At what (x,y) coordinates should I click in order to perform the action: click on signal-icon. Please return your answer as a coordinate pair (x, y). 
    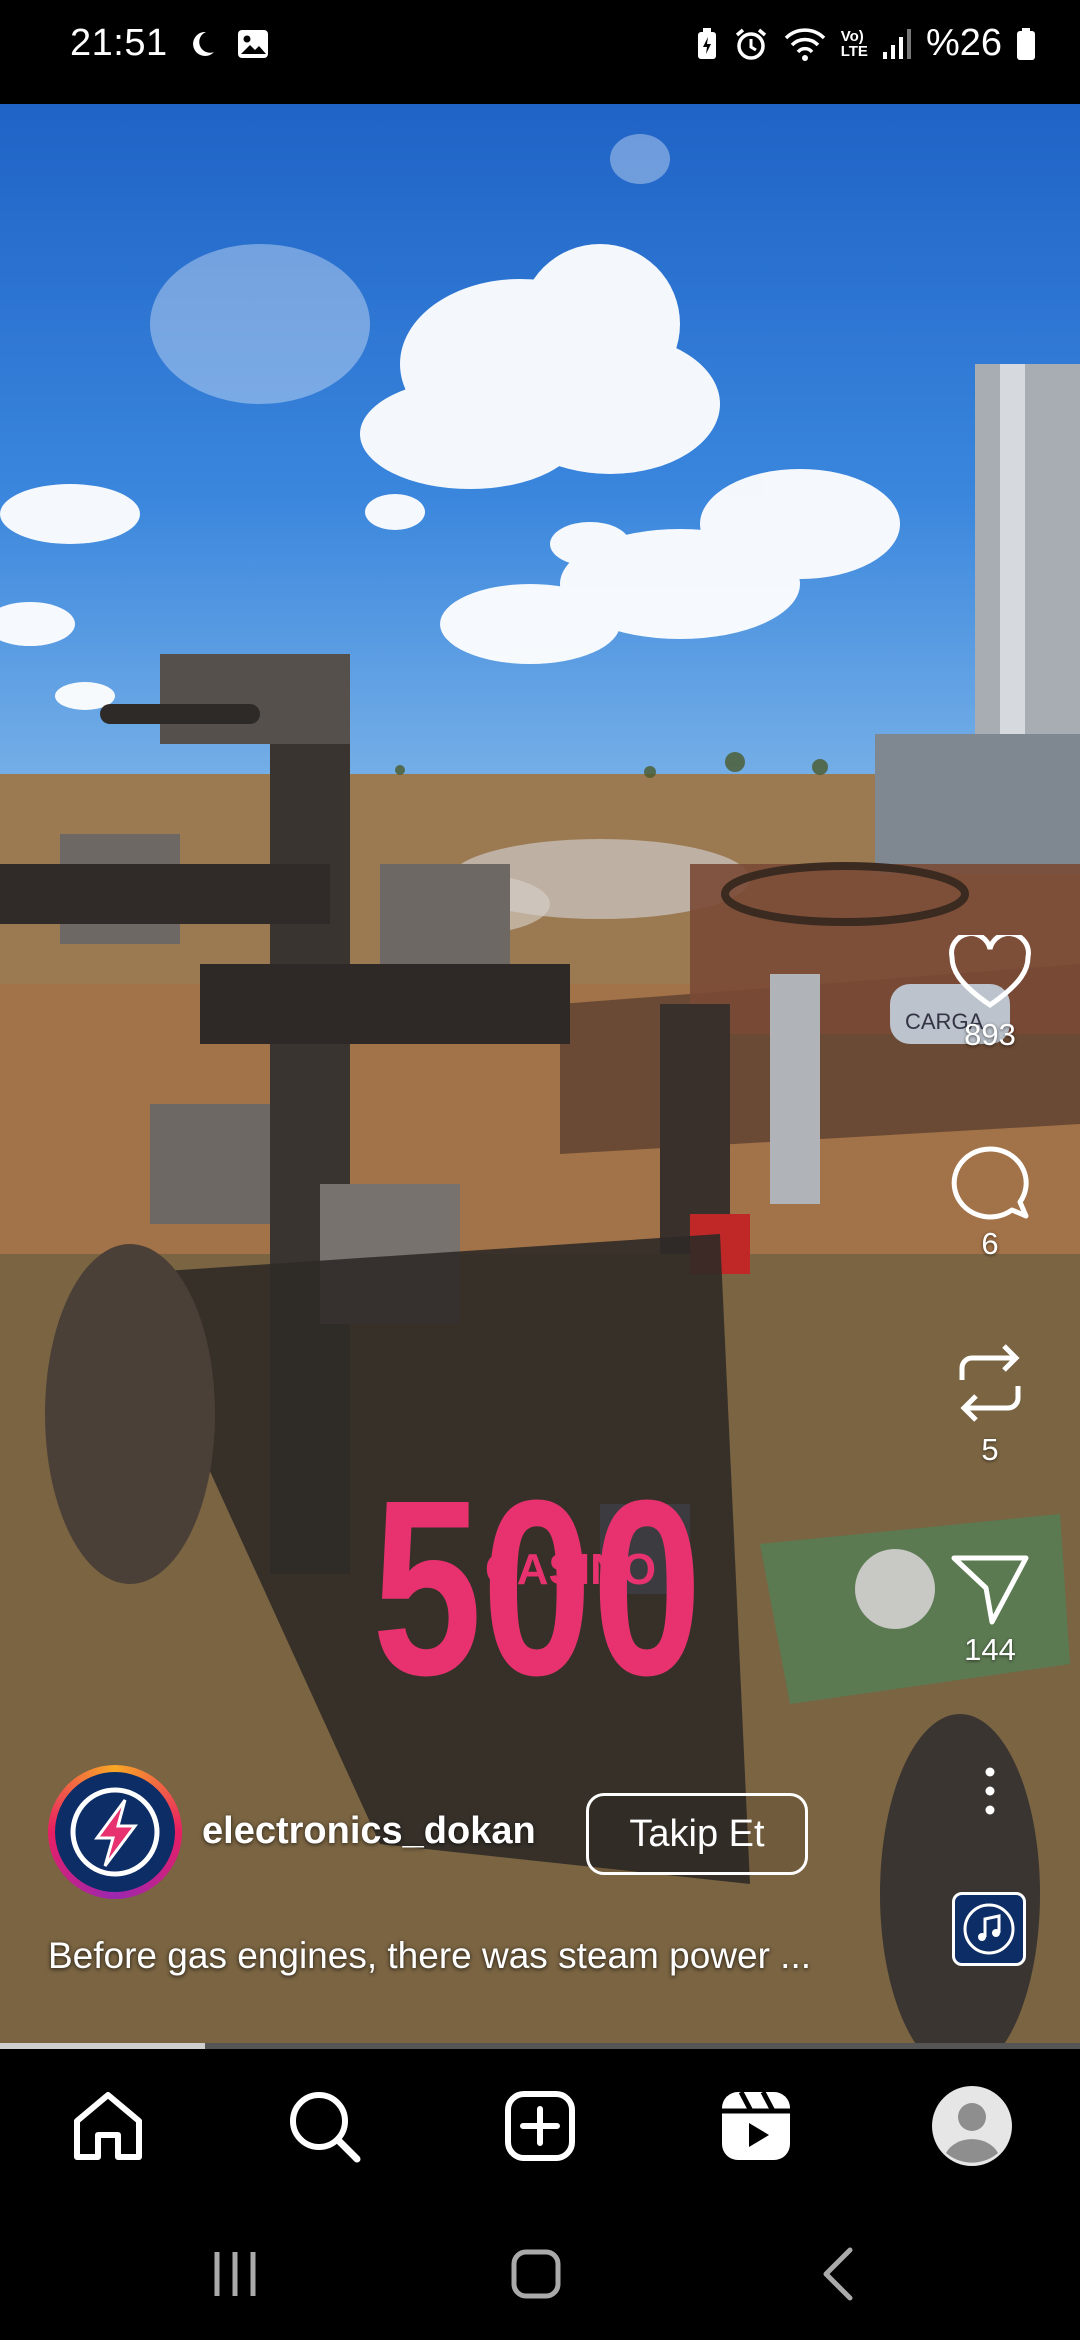
    Looking at the image, I should click on (897, 44).